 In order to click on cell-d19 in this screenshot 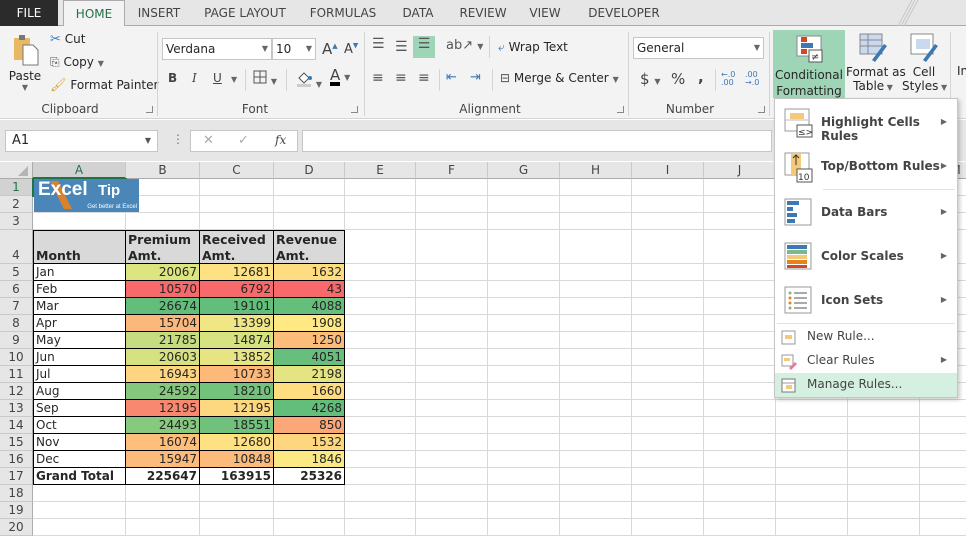, I will do `click(309, 510)`.